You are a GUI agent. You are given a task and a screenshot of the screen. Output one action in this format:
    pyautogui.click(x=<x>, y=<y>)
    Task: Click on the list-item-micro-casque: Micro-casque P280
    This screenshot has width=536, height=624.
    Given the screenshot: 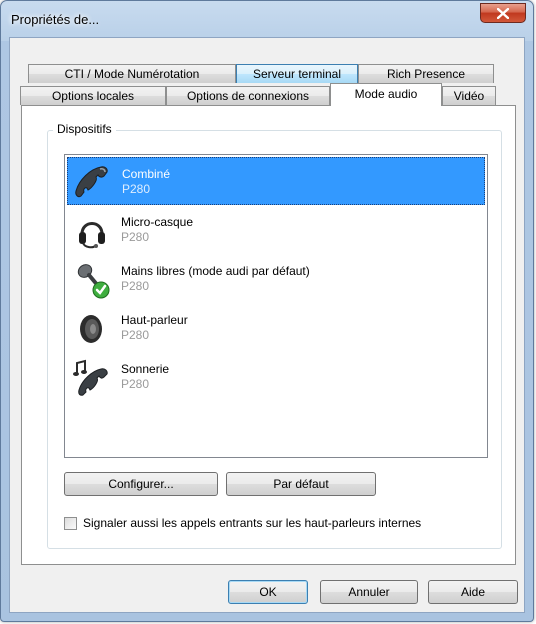 What is the action you would take?
    pyautogui.click(x=276, y=230)
    